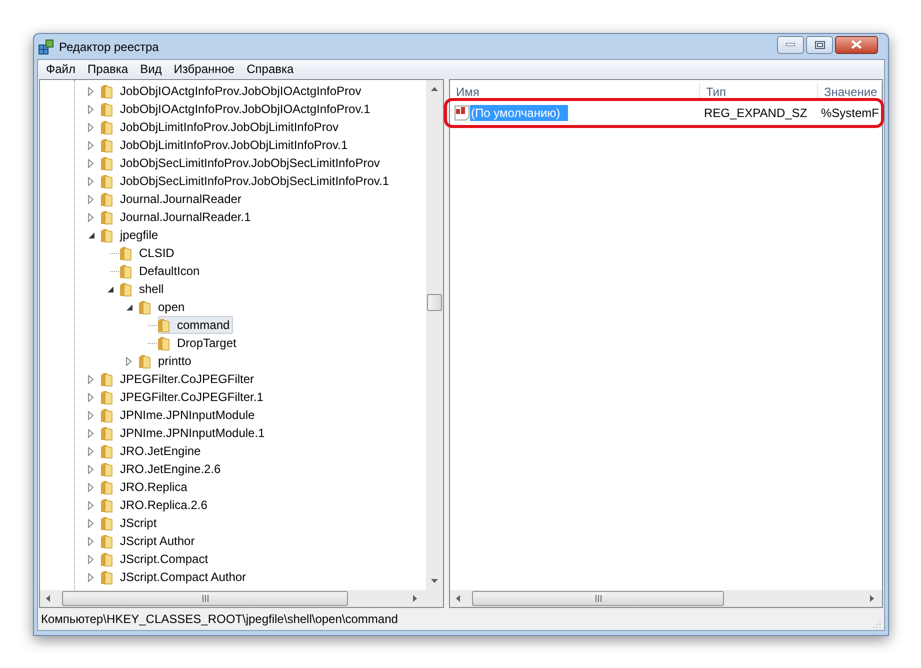  What do you see at coordinates (157, 253) in the screenshot?
I see `tree-item: CLSID` at bounding box center [157, 253].